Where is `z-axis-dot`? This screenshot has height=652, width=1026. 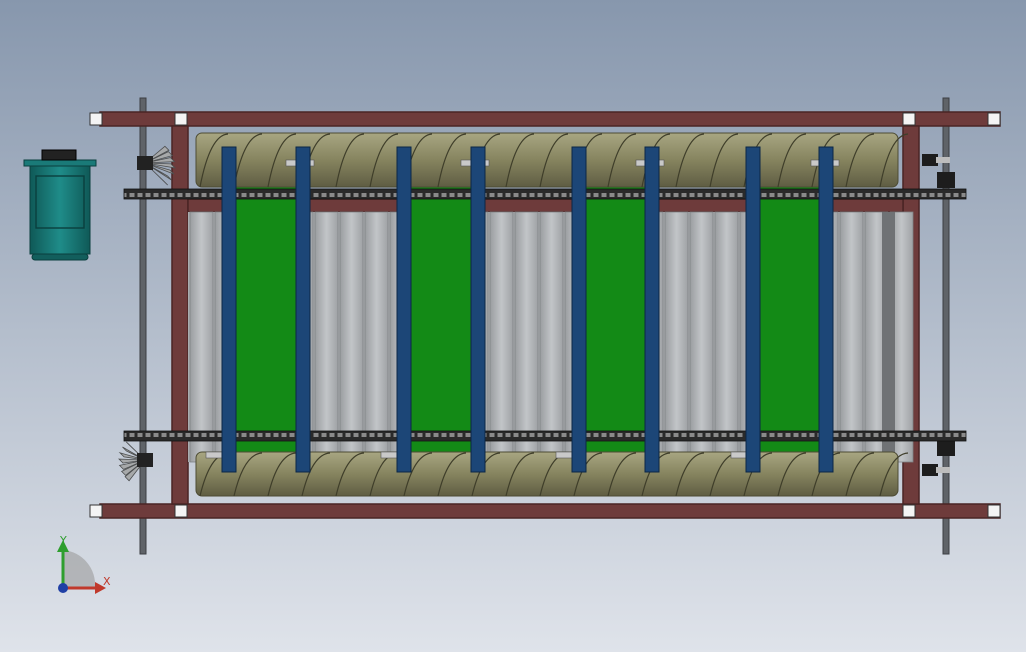 z-axis-dot is located at coordinates (63, 588).